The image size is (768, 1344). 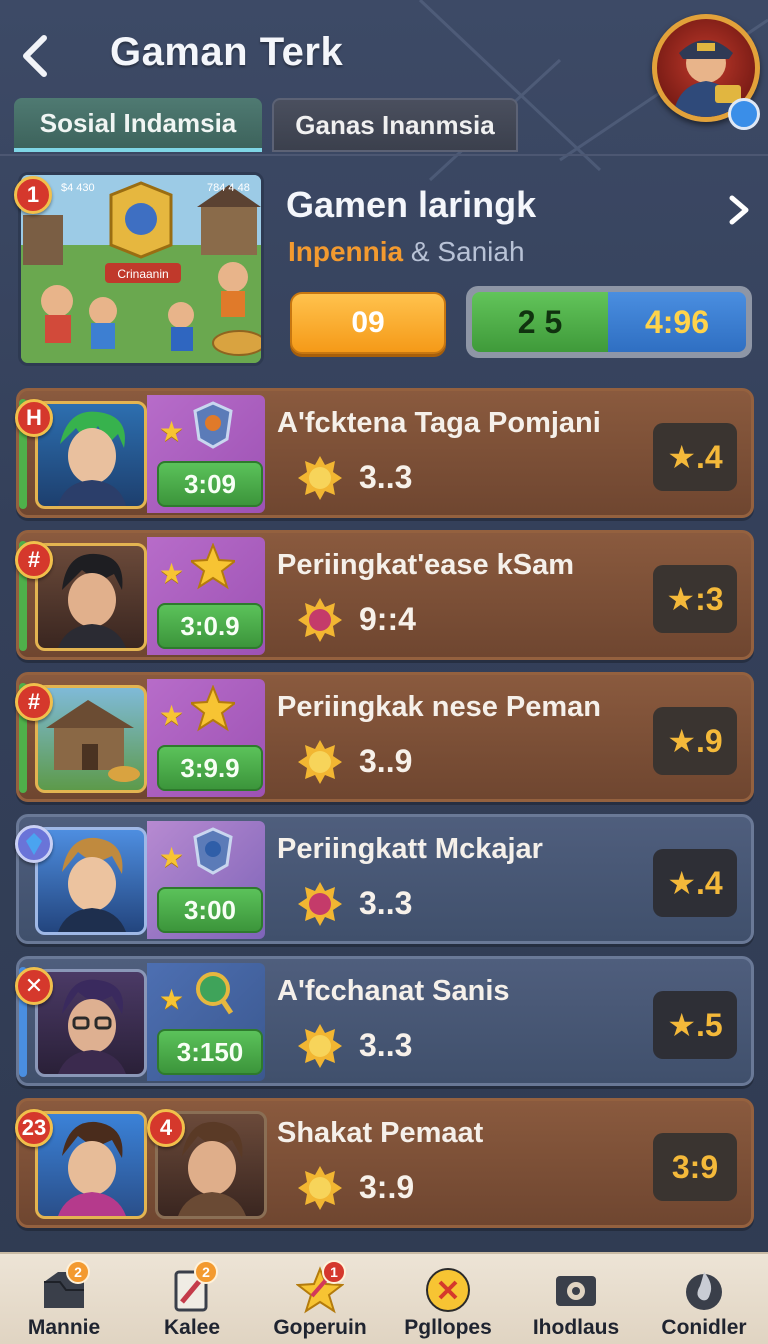 What do you see at coordinates (384, 879) in the screenshot?
I see `list-item: ★ 3:00 Periingkatt Mckajar 3..3 ★.4` at bounding box center [384, 879].